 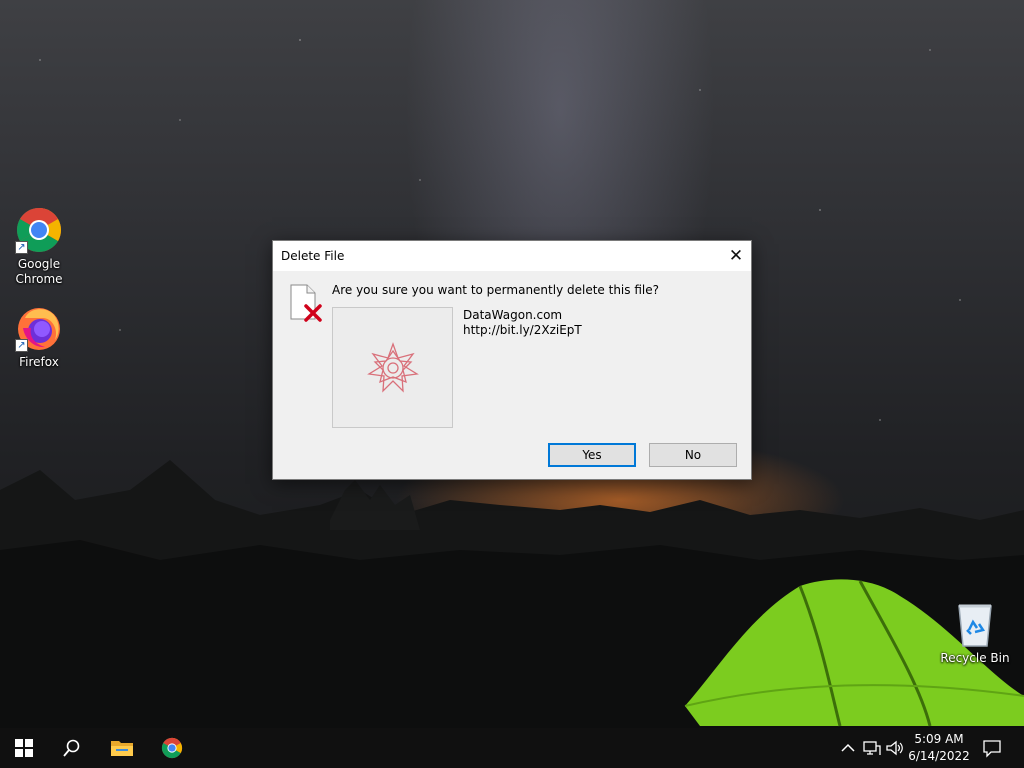 What do you see at coordinates (939, 739) in the screenshot?
I see `clock-time: 5:09 AM` at bounding box center [939, 739].